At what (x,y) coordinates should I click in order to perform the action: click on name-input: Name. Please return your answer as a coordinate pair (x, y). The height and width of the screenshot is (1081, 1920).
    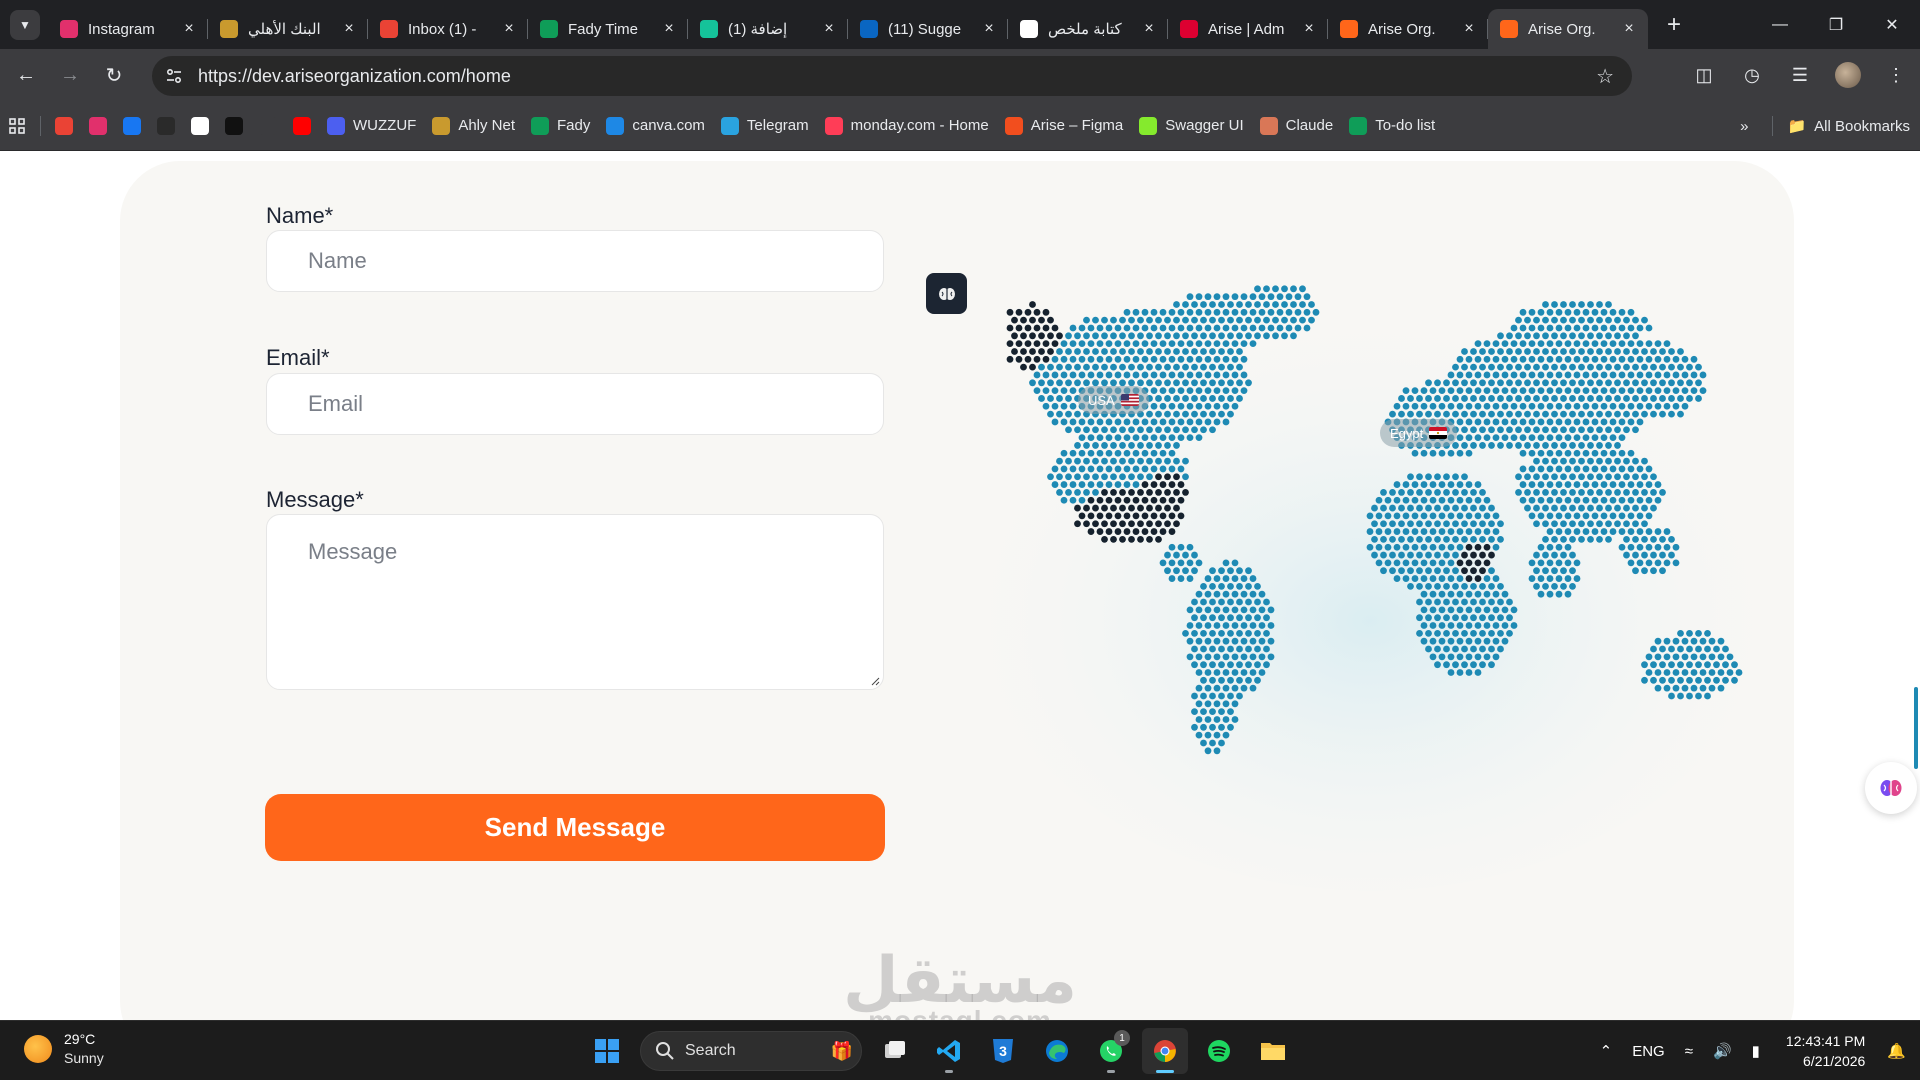
    Looking at the image, I should click on (575, 261).